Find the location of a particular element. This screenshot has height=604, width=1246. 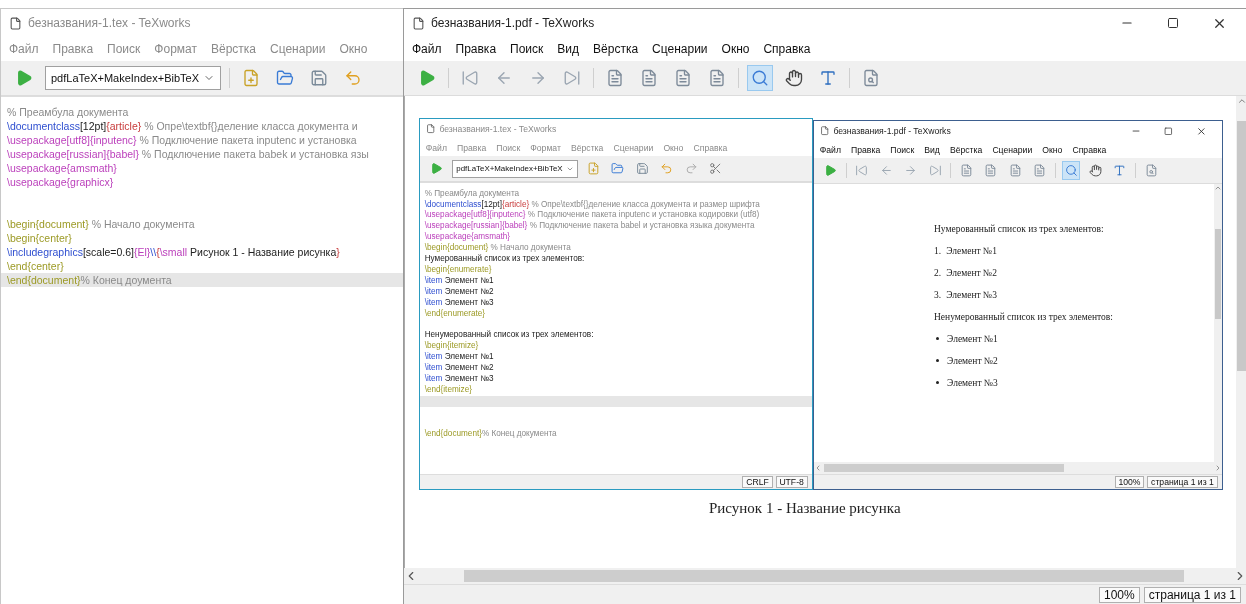

code-line: \usepackage{amsmath} is located at coordinates (62, 168).